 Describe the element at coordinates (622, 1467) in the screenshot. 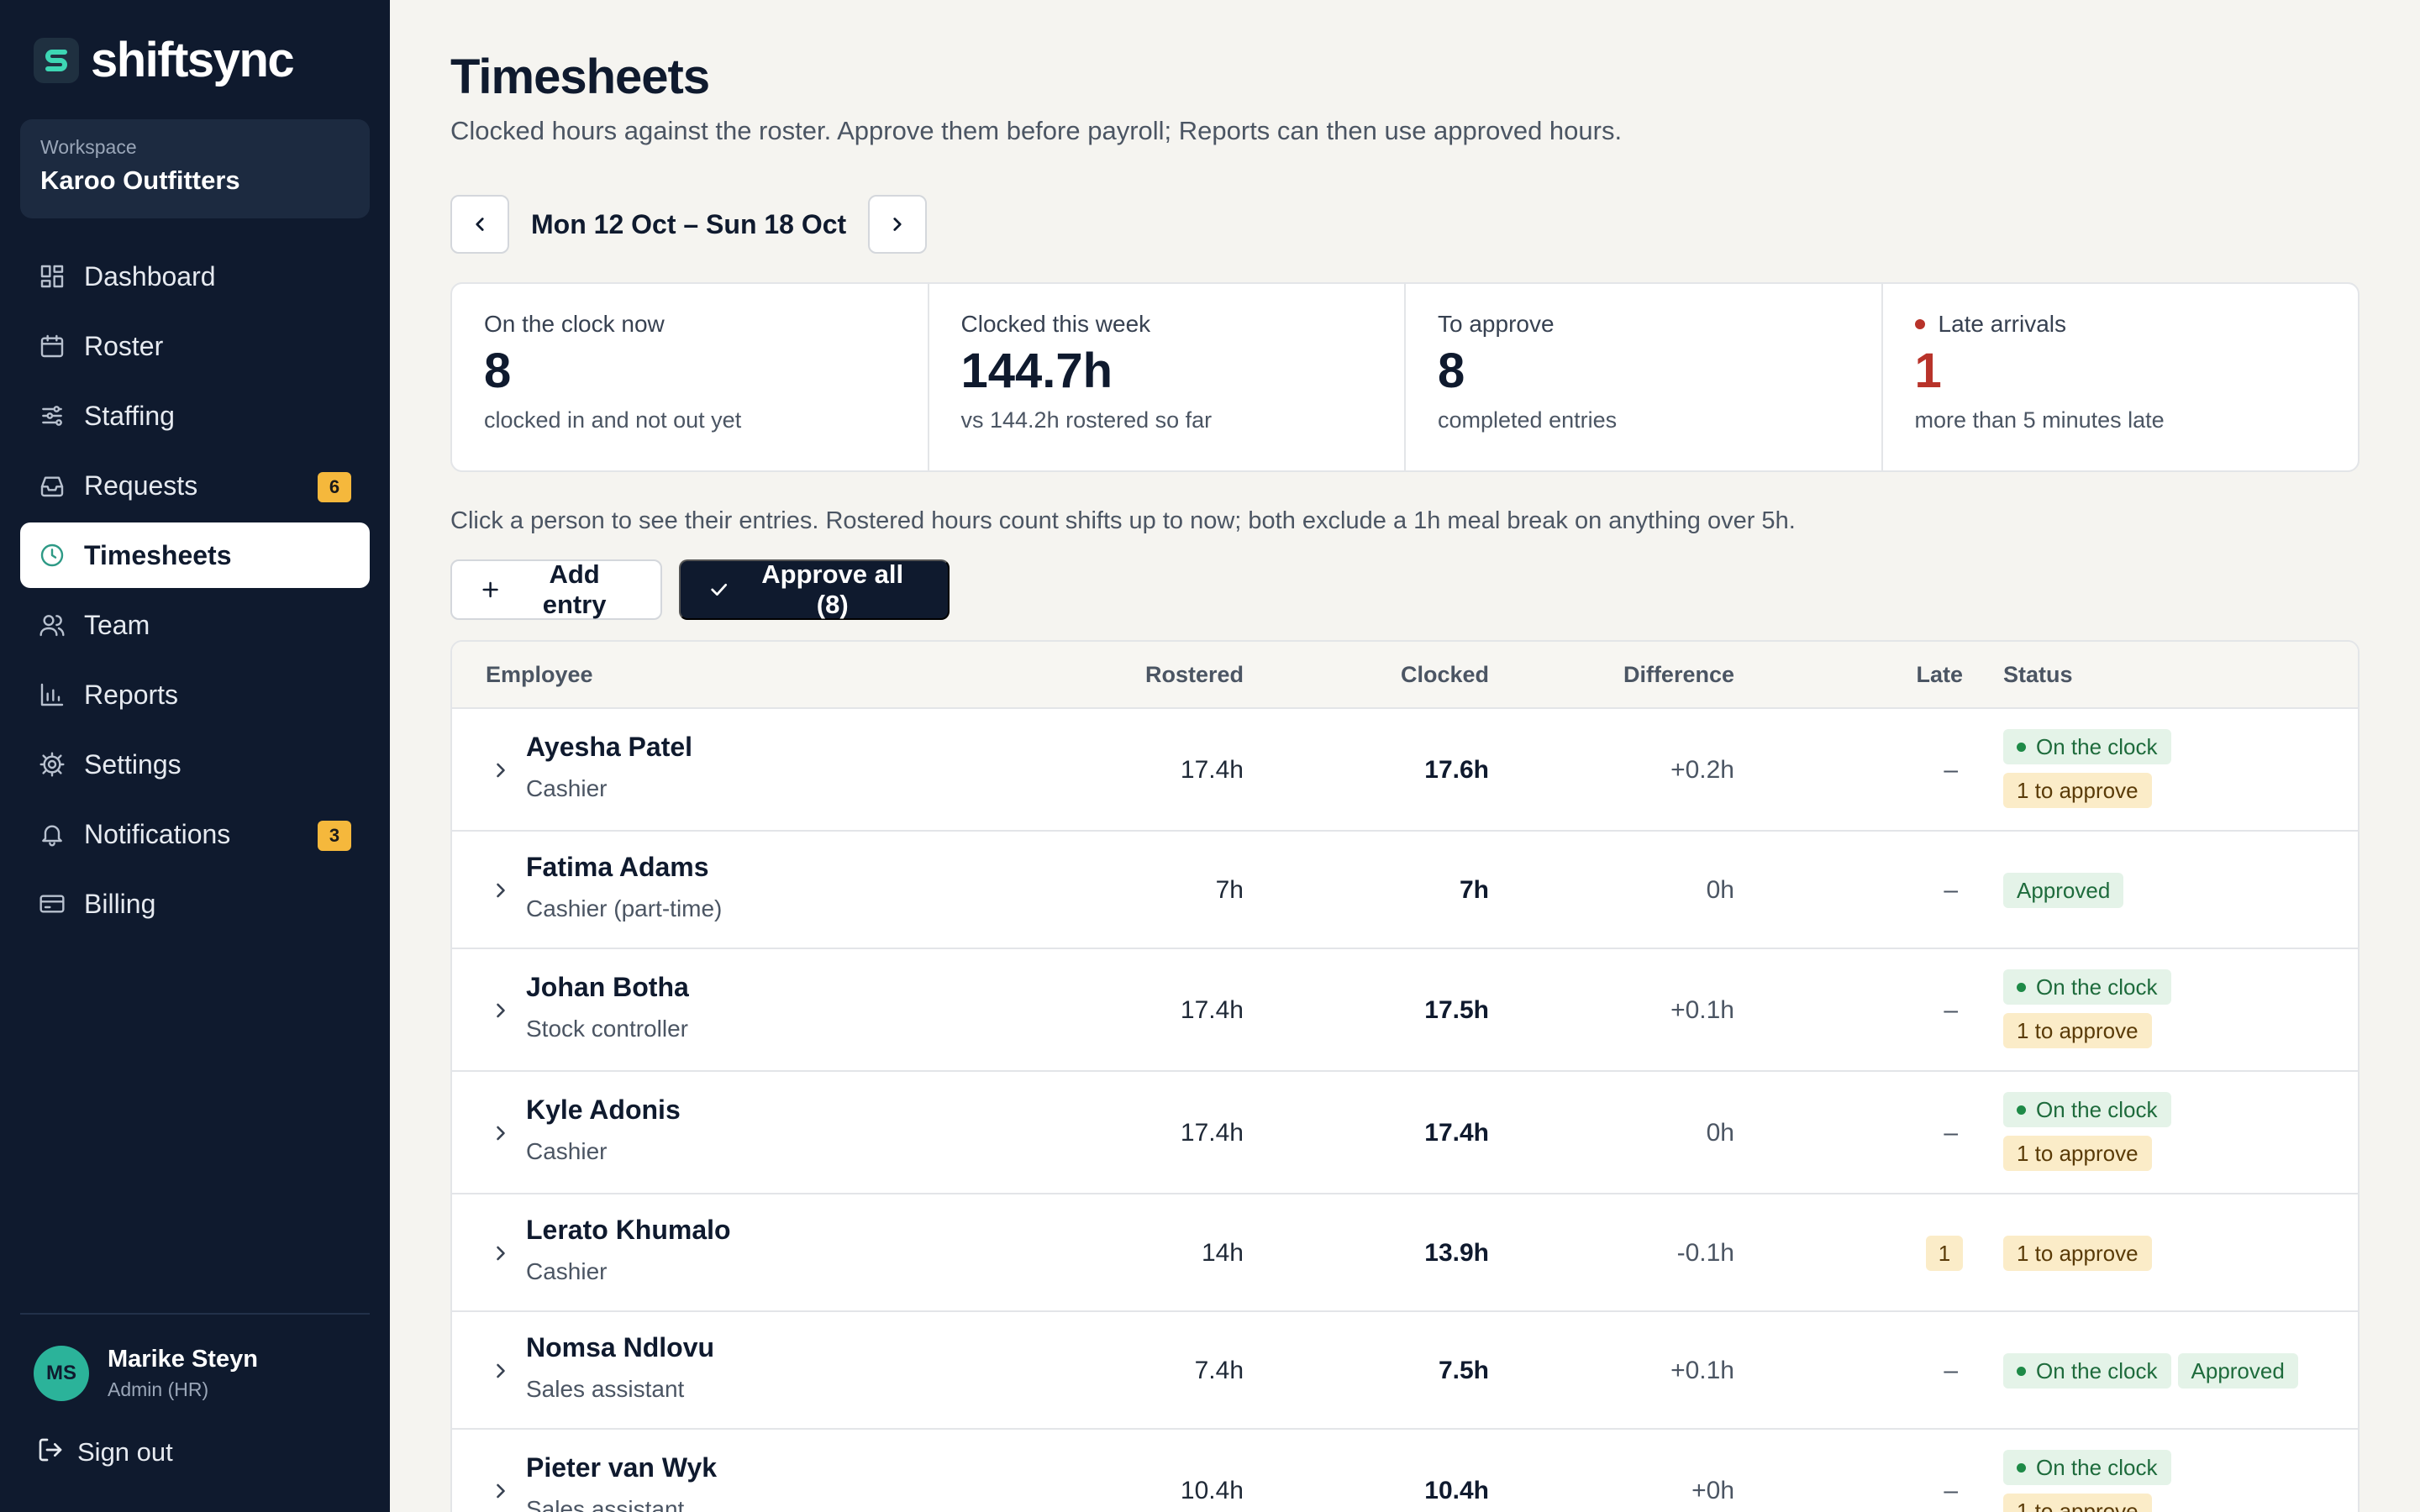

I see `employee-name: Pieter van Wyk` at that location.